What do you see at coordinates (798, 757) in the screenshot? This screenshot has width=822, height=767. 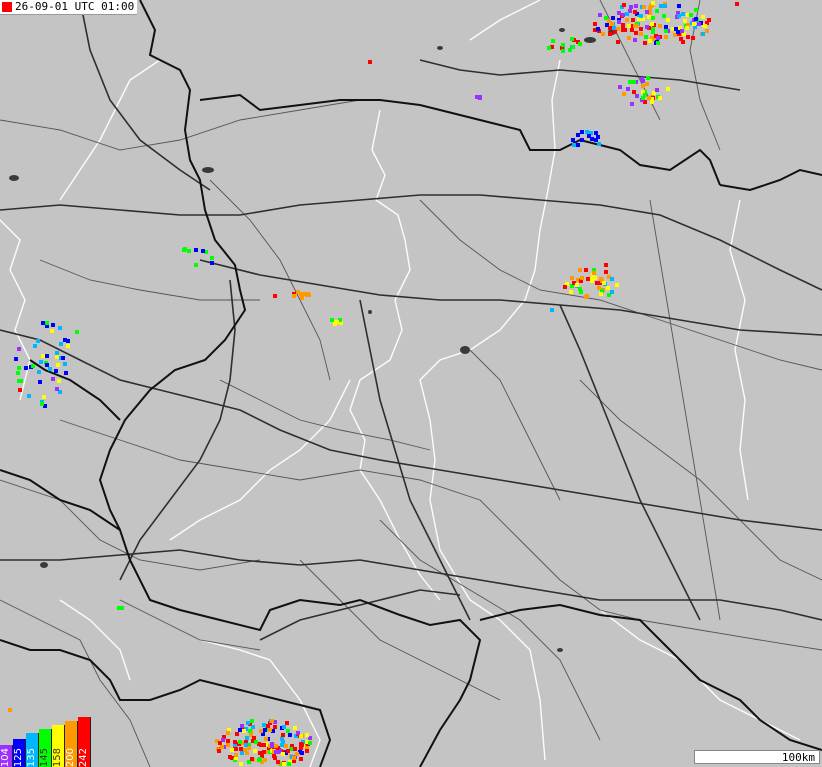 I see `scale-label: 100km` at bounding box center [798, 757].